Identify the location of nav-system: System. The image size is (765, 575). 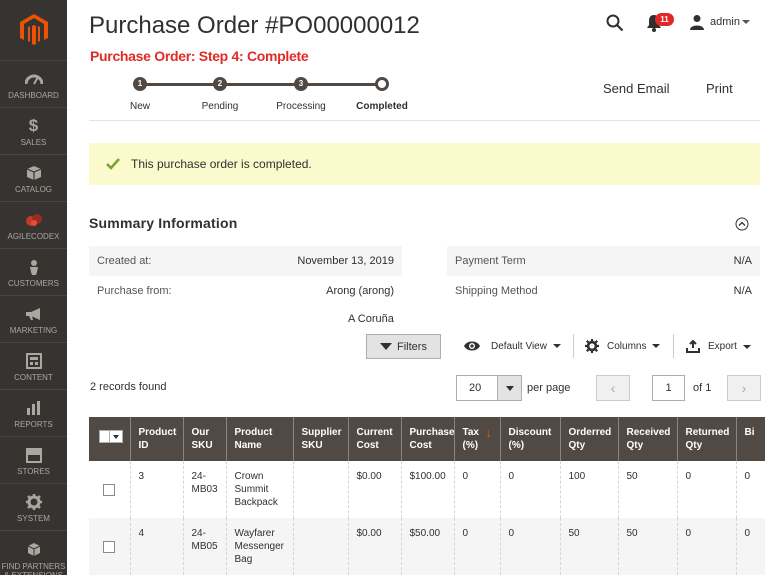
(33, 506).